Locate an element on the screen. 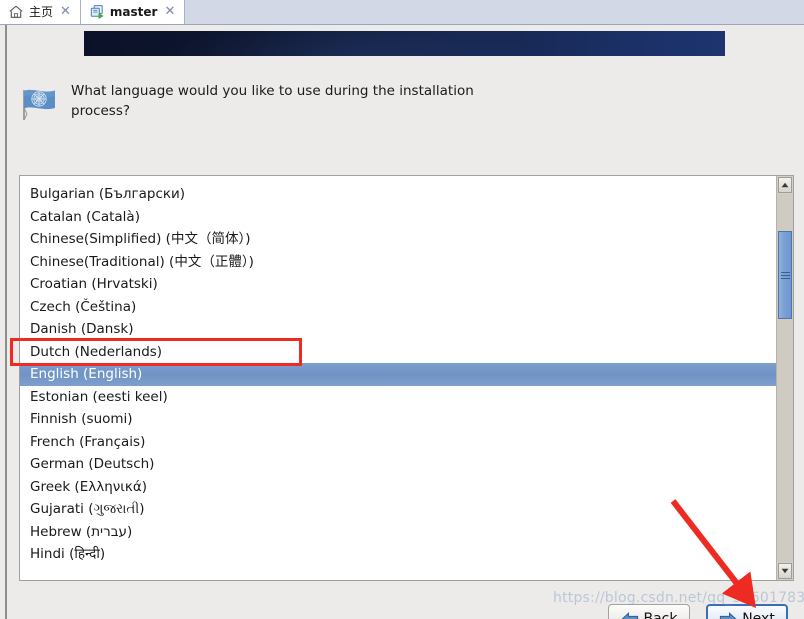 This screenshot has width=804, height=619. chevron-up-icon is located at coordinates (785, 185).